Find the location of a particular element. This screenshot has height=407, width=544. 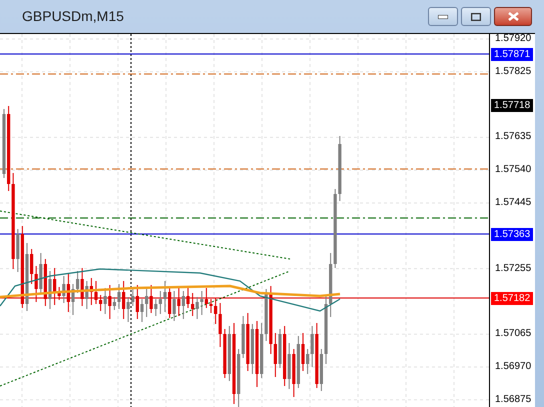

price-tick-label: 1.57920 is located at coordinates (513, 39).